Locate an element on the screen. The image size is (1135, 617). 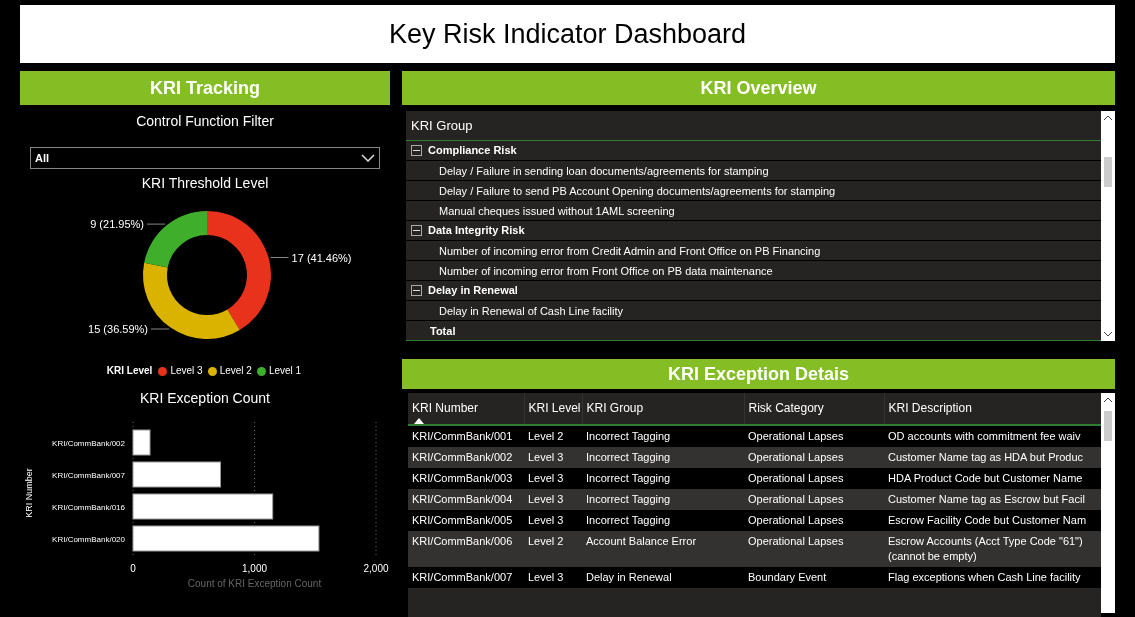
table-cell: Flag exceptions when Cash Line facility is located at coordinates (992, 577).